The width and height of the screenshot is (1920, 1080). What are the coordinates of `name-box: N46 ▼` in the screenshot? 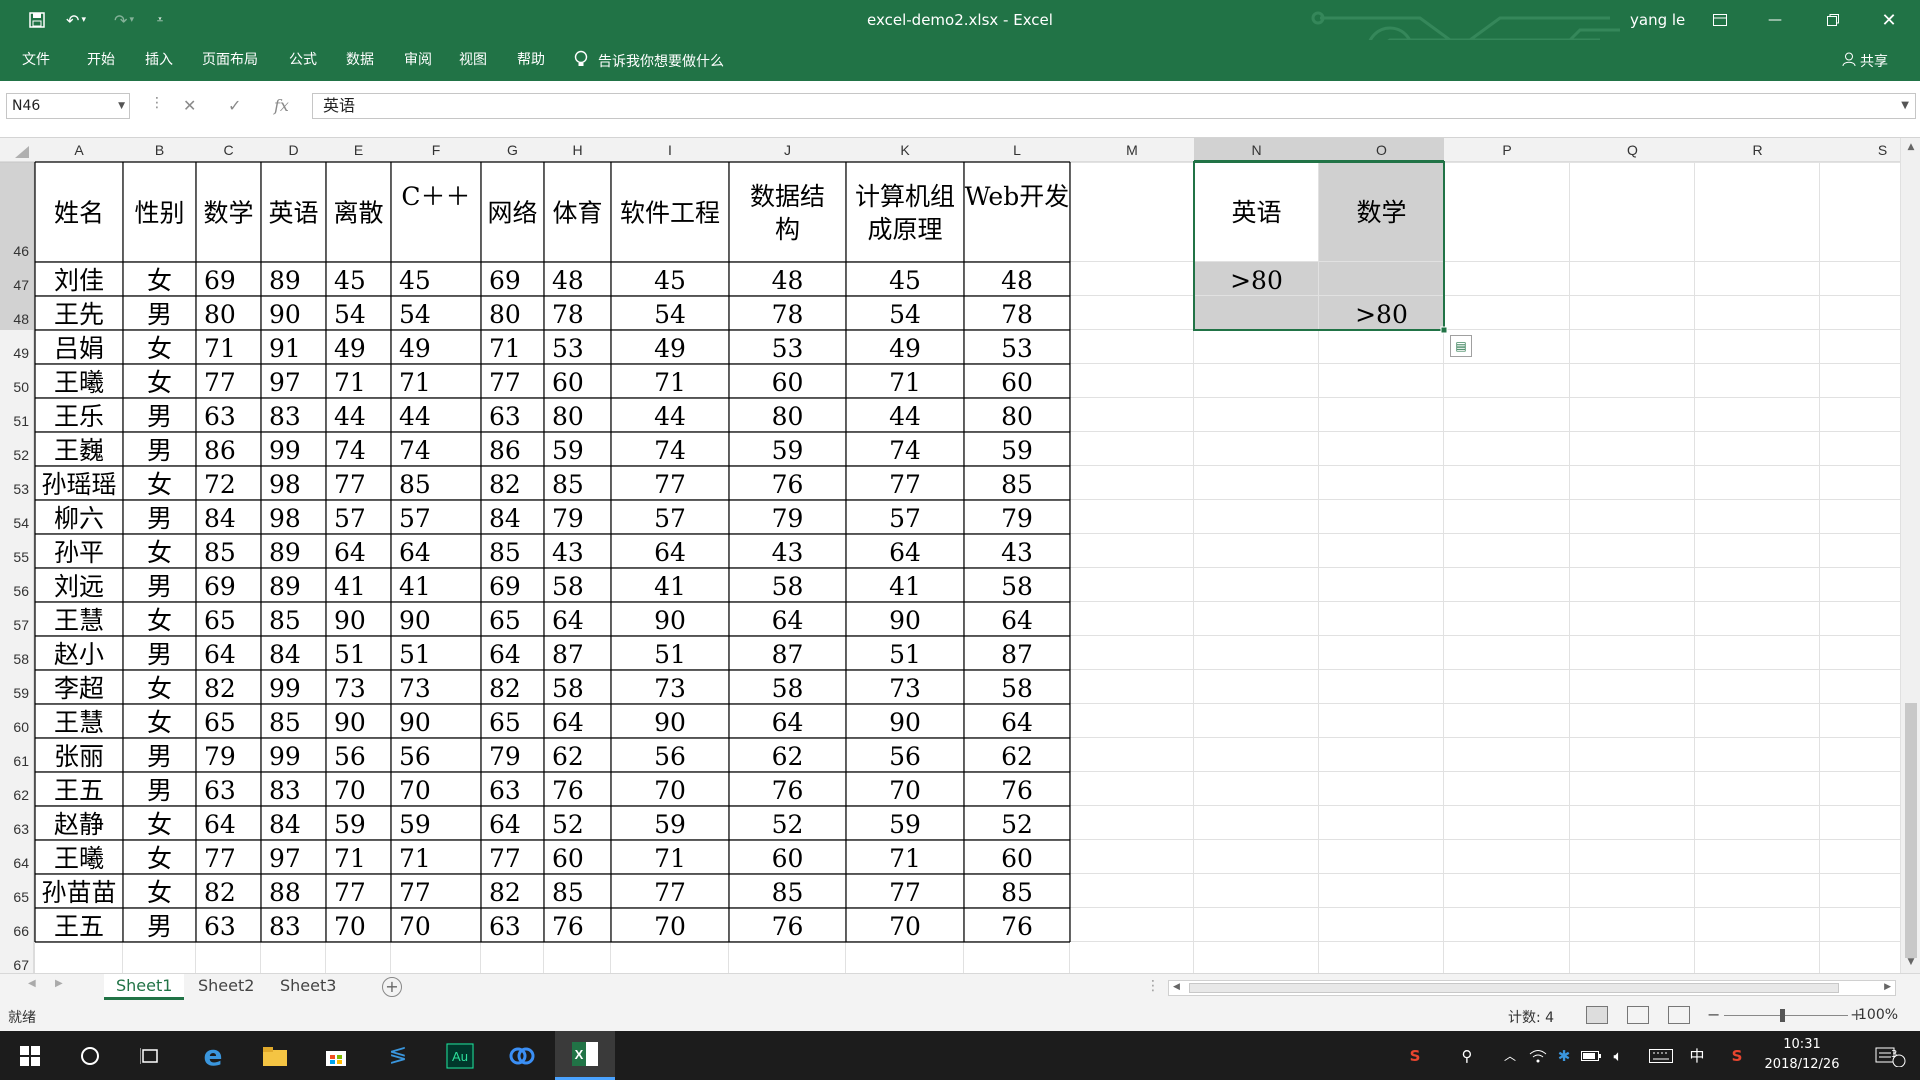 It's located at (68, 106).